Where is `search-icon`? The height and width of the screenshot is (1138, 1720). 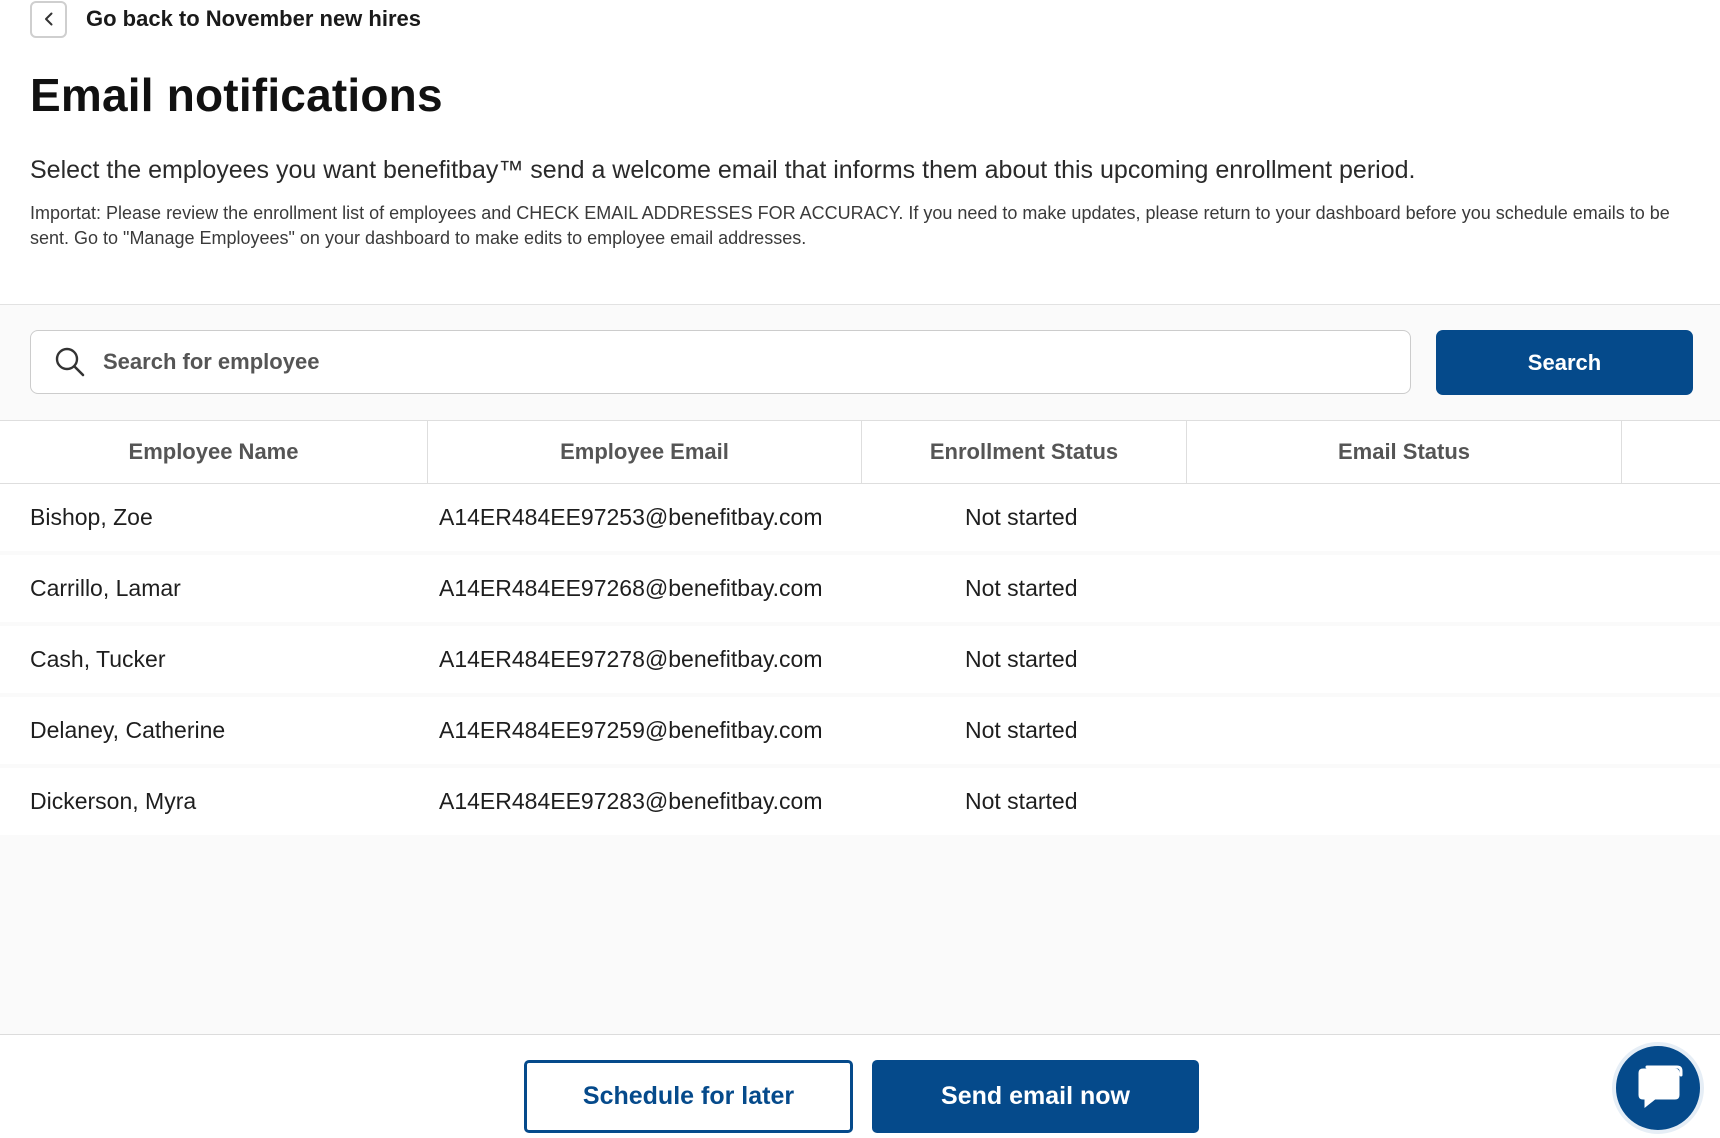 search-icon is located at coordinates (70, 362).